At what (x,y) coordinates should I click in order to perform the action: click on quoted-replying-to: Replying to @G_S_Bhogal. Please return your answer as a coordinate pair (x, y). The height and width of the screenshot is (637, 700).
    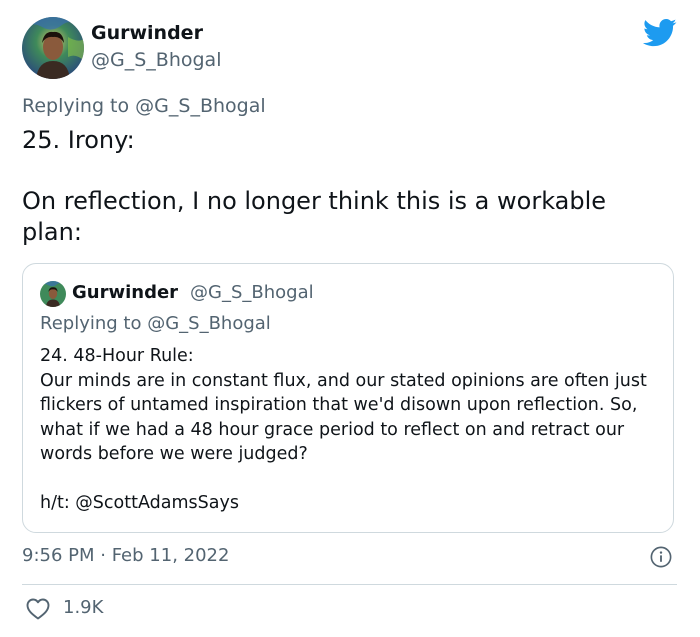
    Looking at the image, I should click on (155, 323).